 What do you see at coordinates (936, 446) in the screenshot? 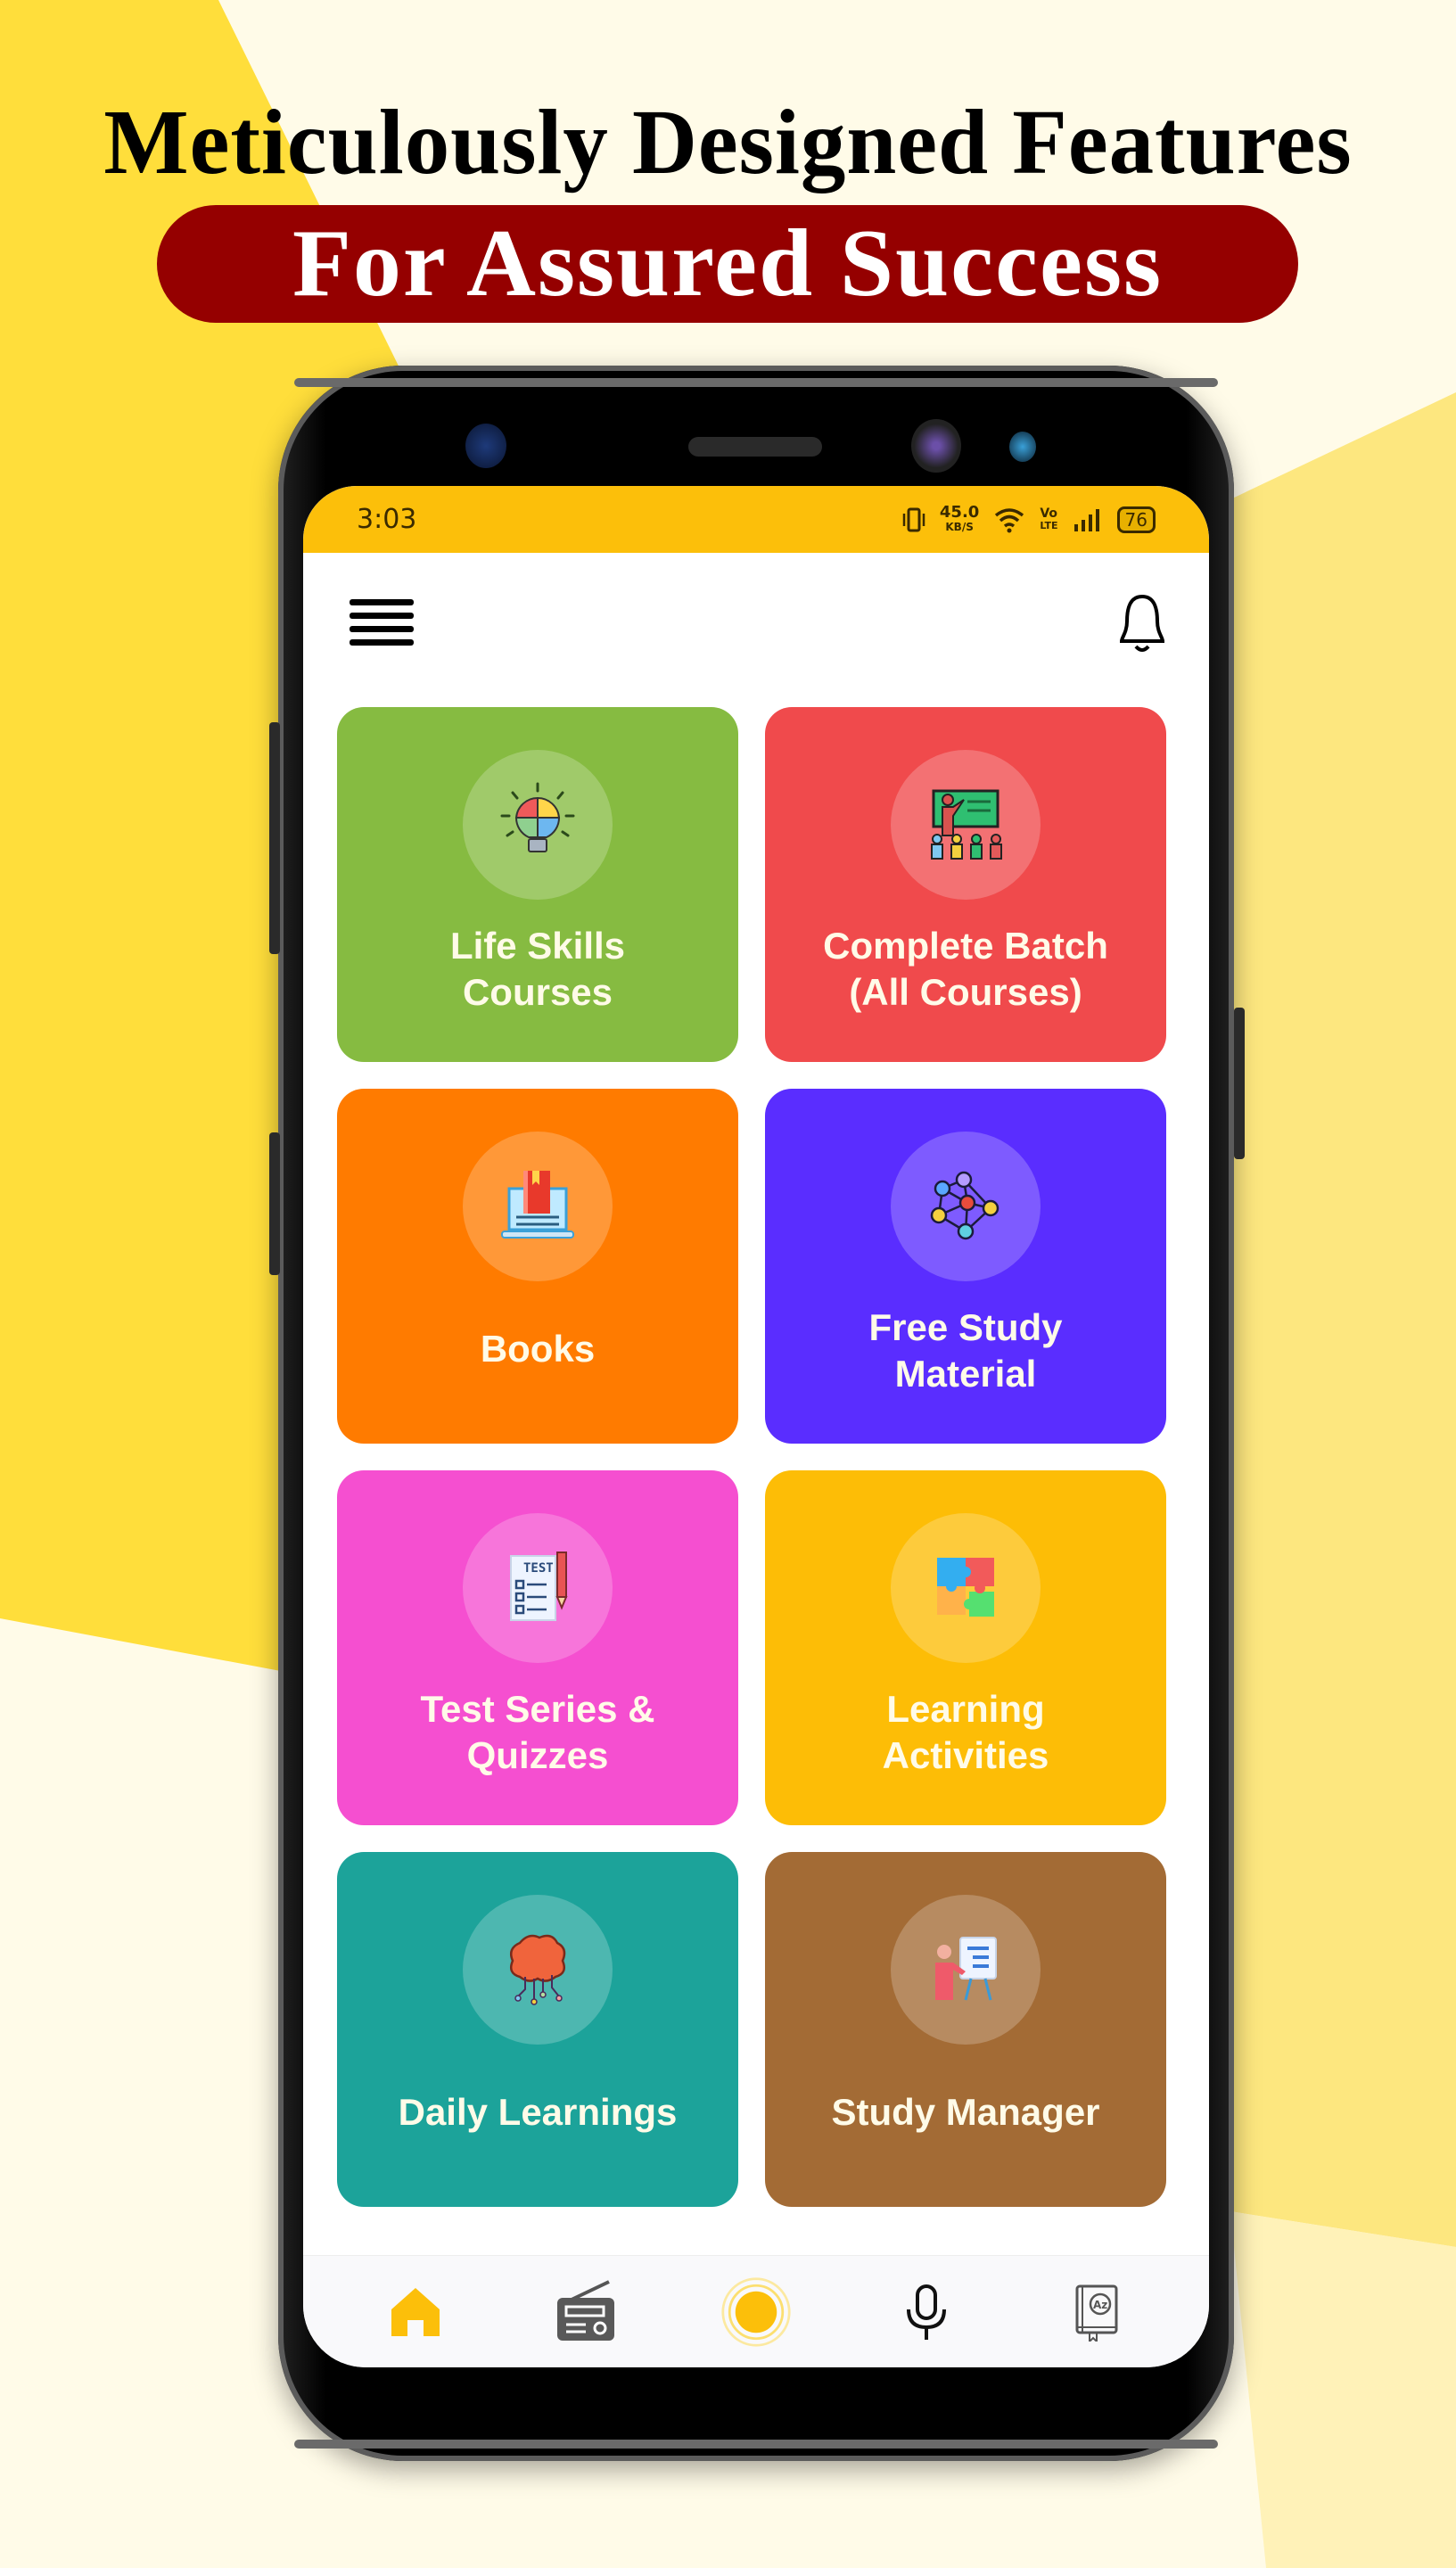
I see `front-camera-icon` at bounding box center [936, 446].